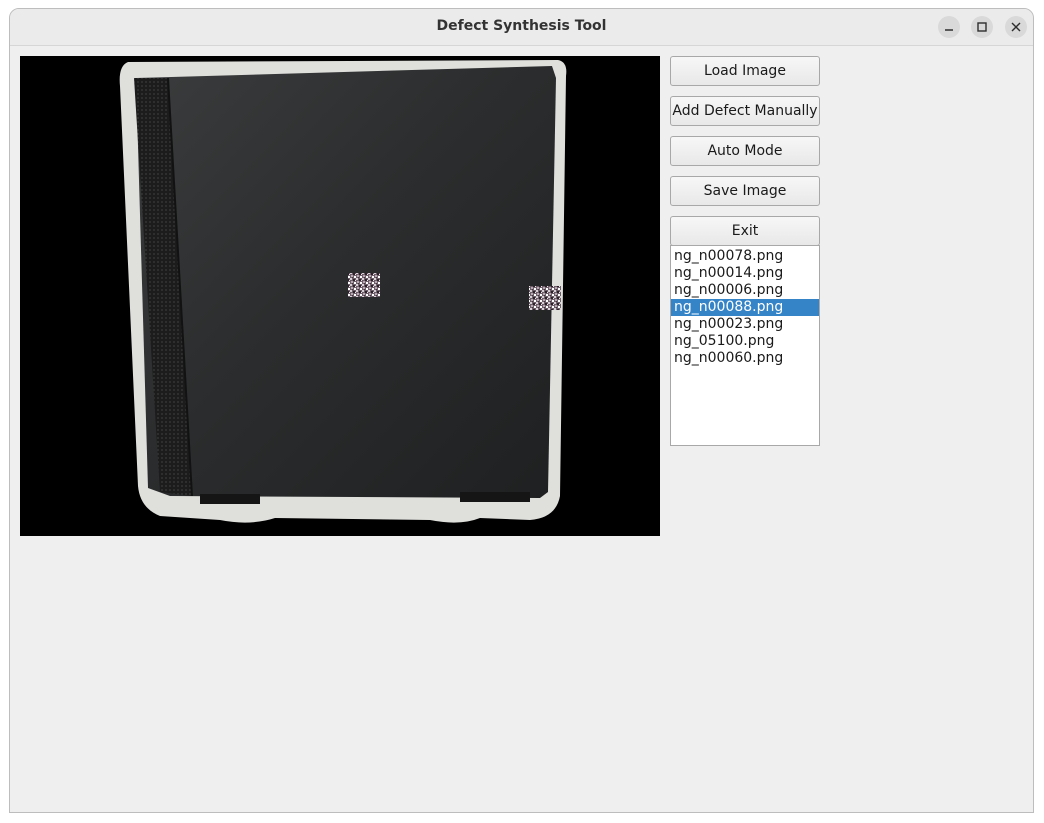  Describe the element at coordinates (745, 256) in the screenshot. I see `list-item: ng_n00078.png` at that location.